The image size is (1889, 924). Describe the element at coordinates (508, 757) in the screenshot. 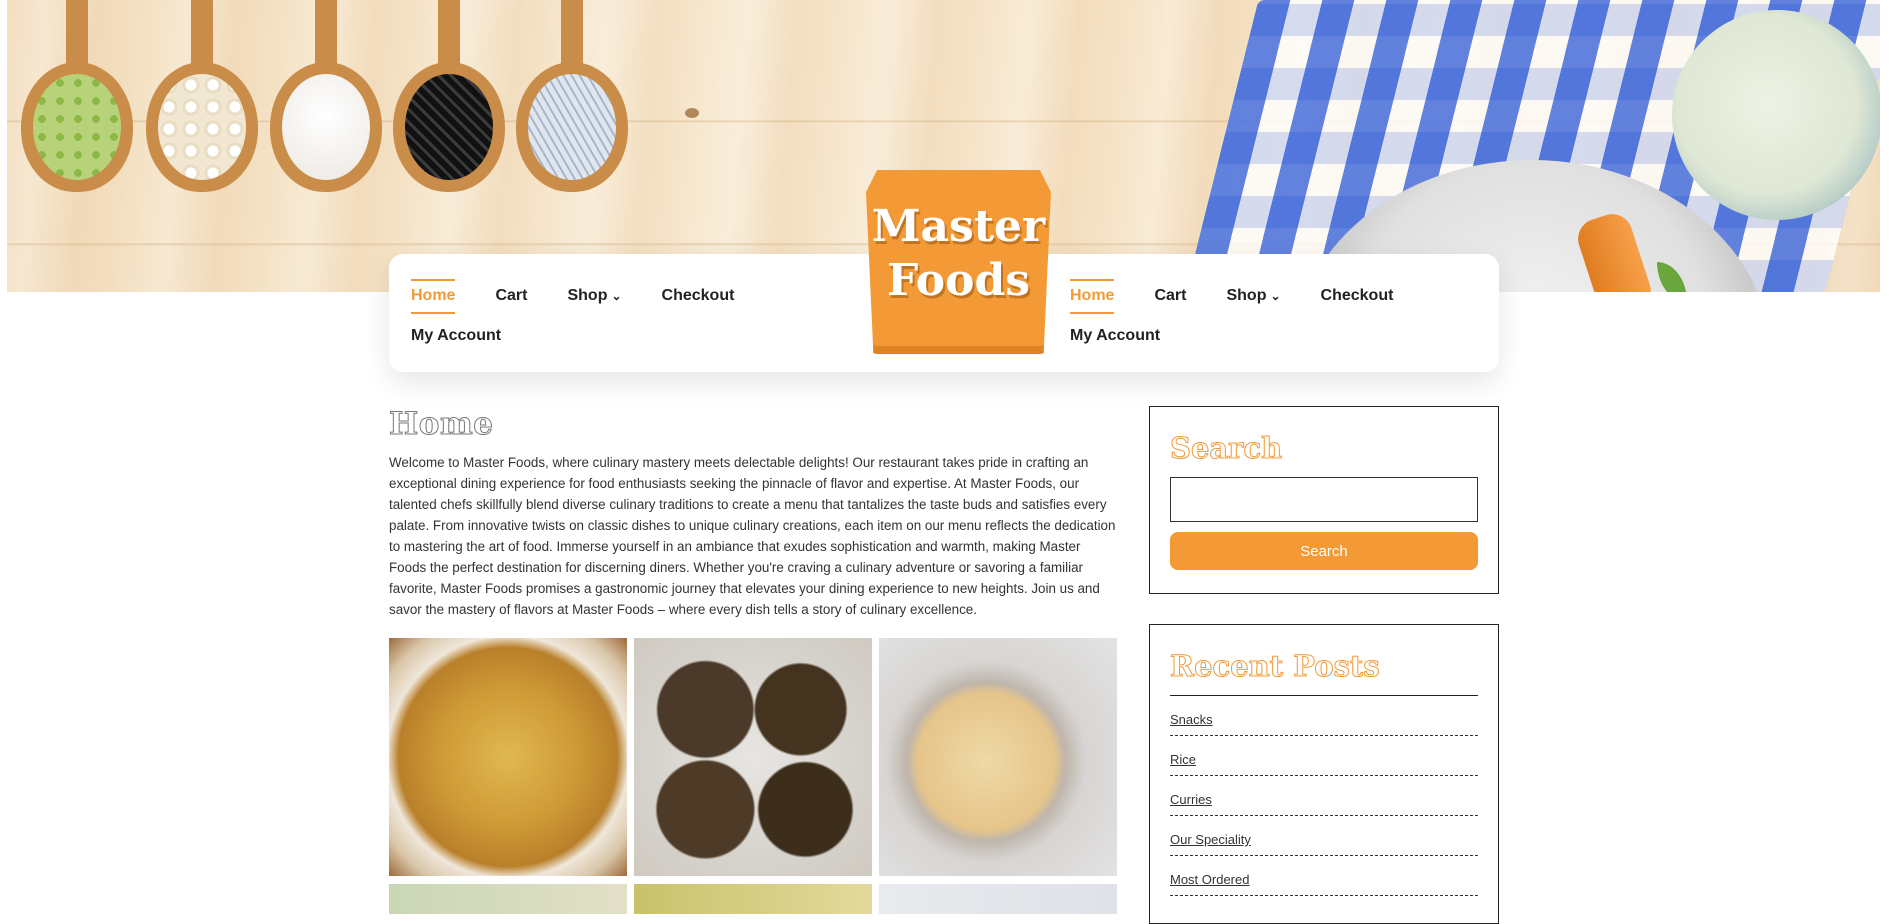

I see `gallery-image-biryani` at that location.